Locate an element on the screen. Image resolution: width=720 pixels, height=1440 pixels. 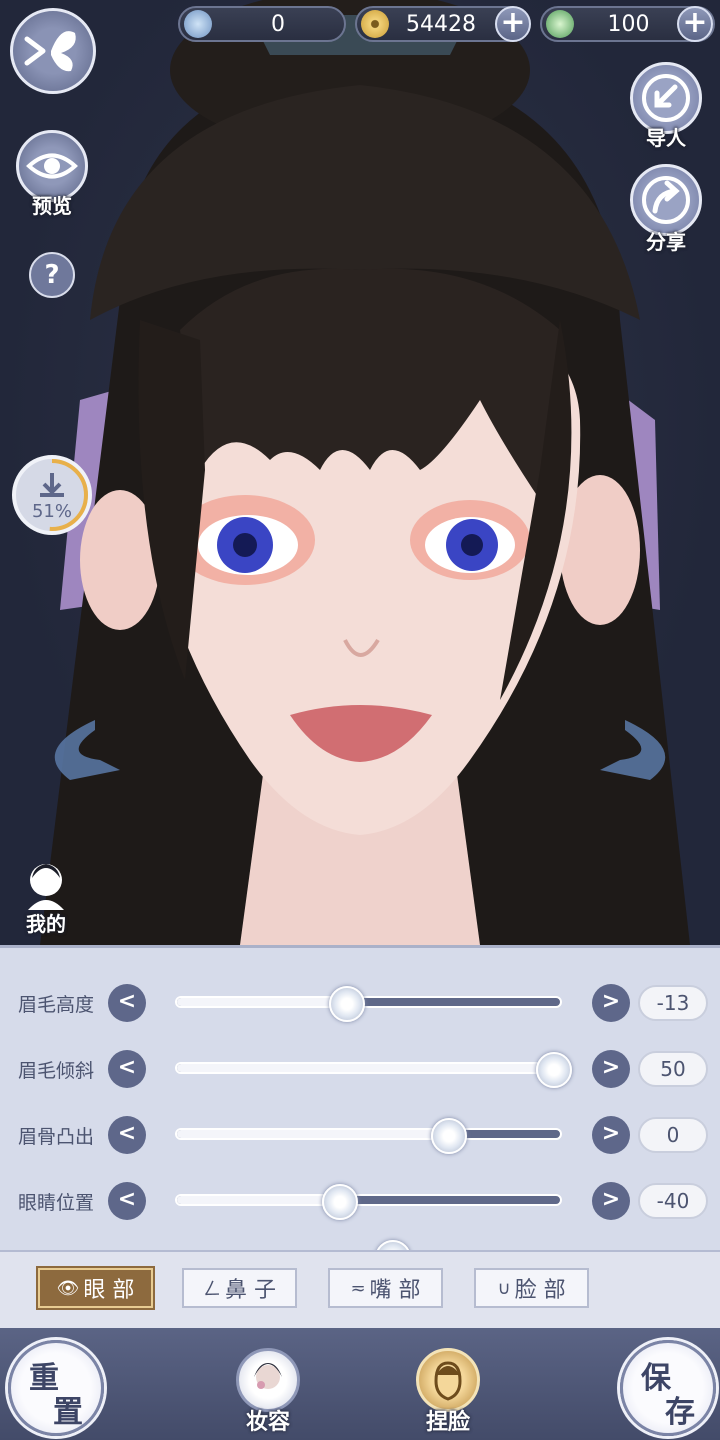
my-profile-button: 我的 is located at coordinates (46, 899).